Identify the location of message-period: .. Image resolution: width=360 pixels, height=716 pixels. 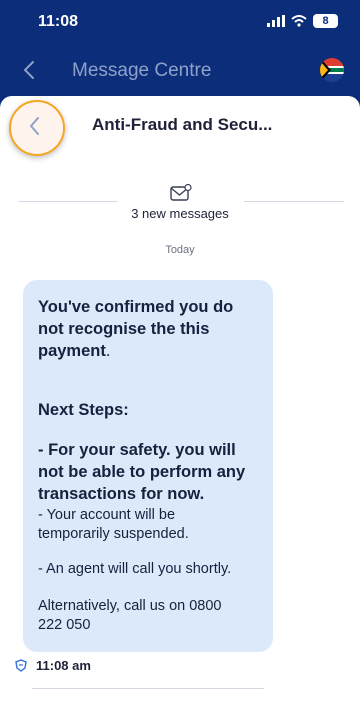
(108, 351).